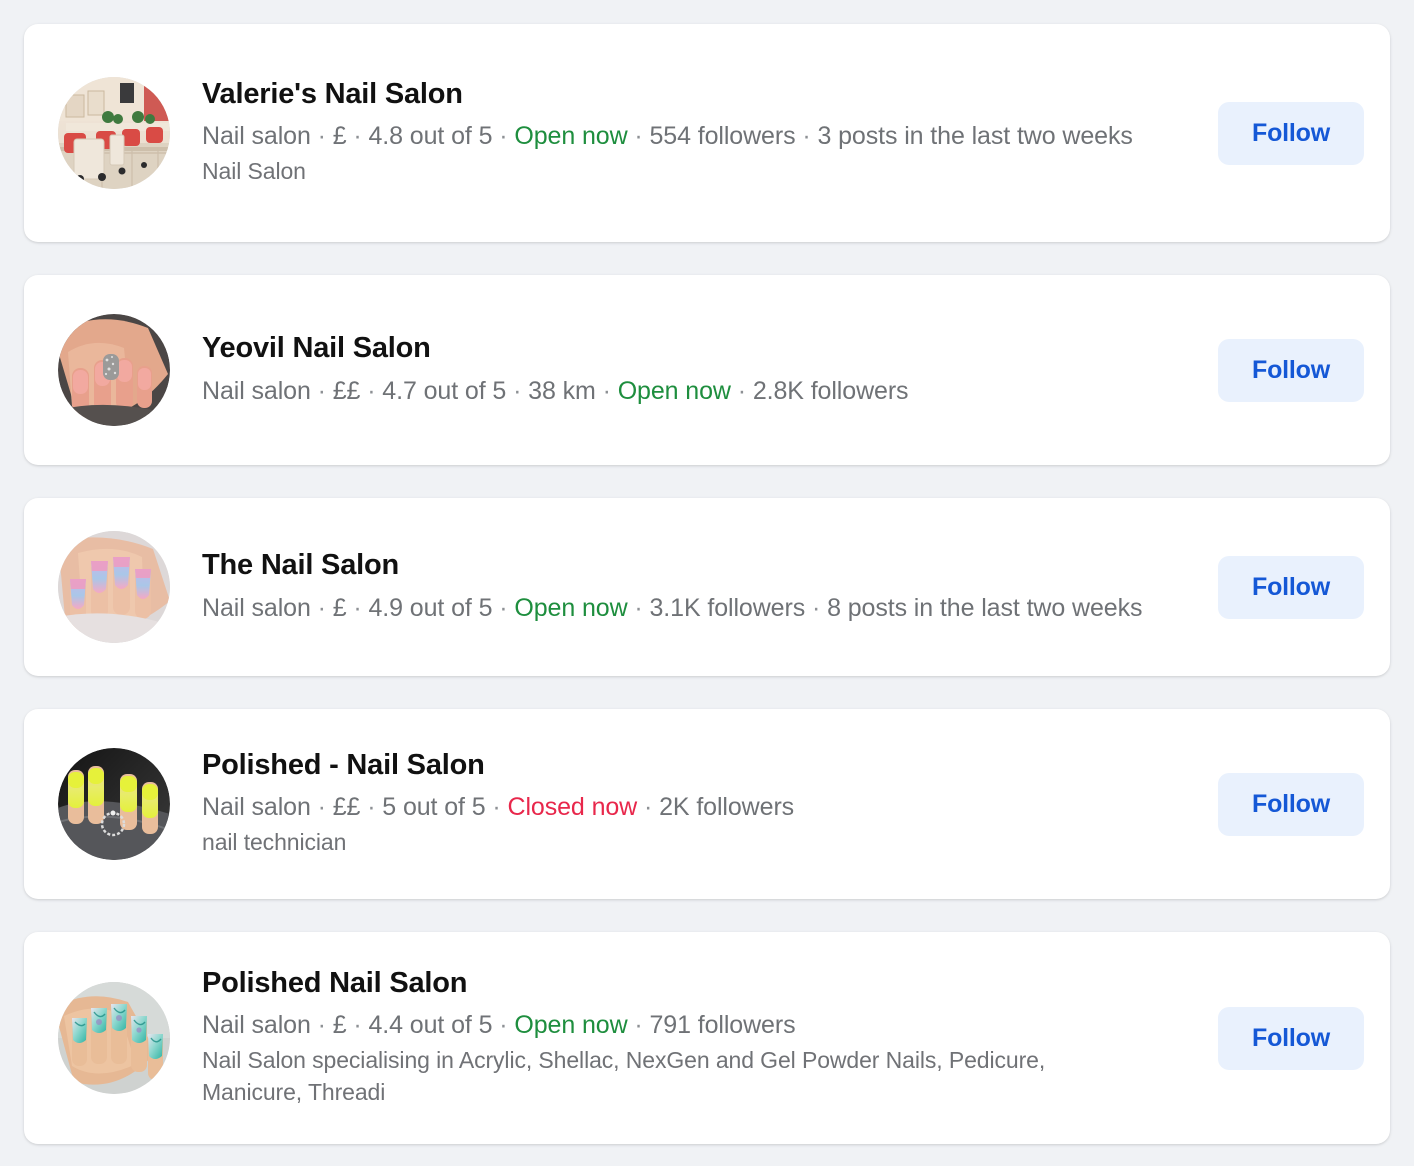 Image resolution: width=1414 pixels, height=1166 pixels. I want to click on teal-marble-nails-photo-icon, so click(114, 1038).